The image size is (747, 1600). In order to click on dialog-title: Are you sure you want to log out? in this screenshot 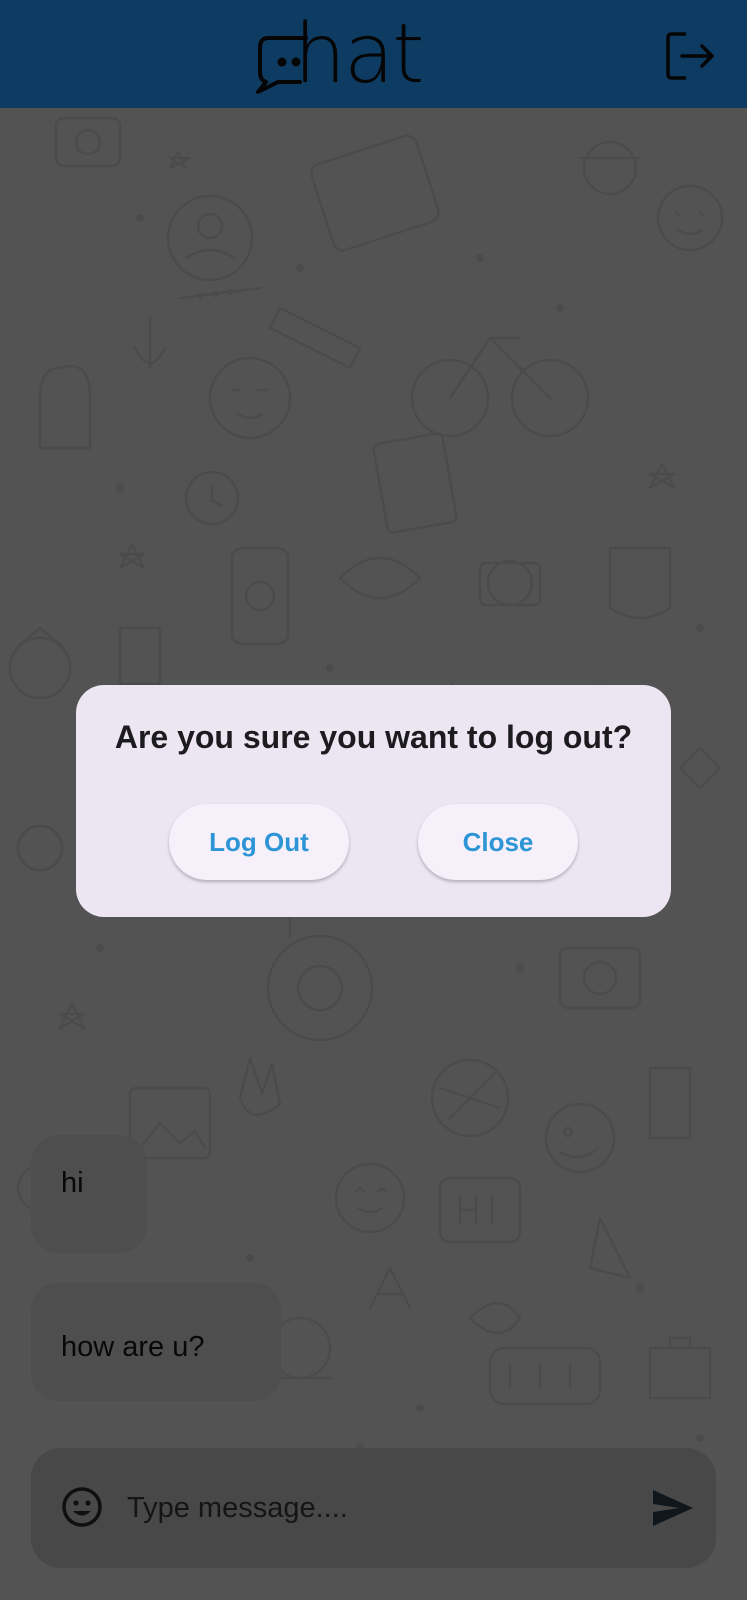, I will do `click(373, 737)`.